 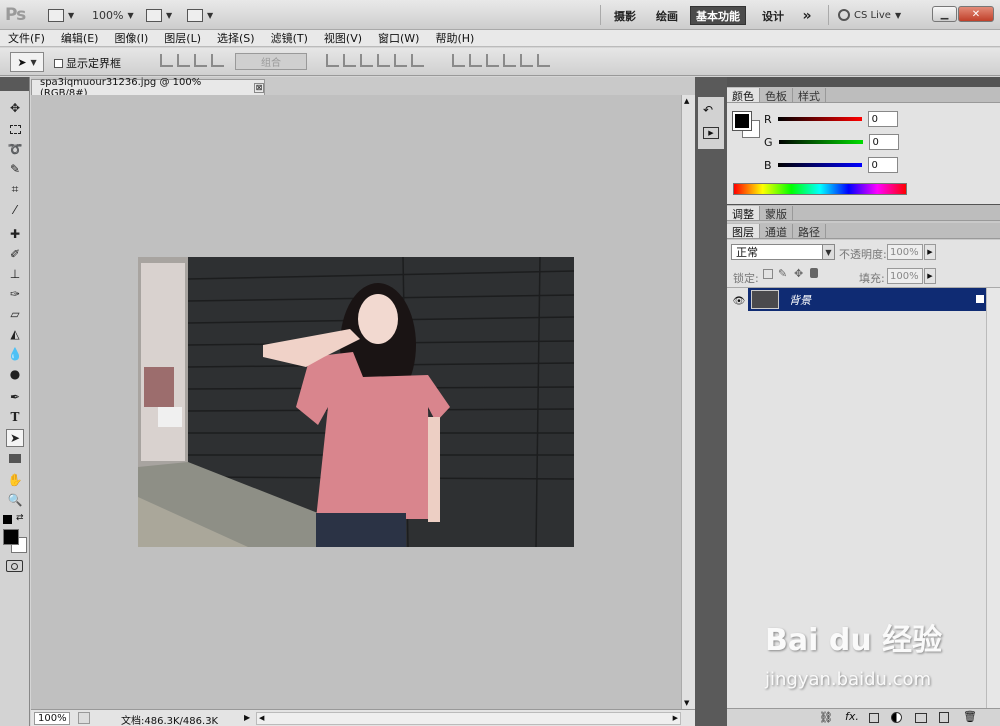 I want to click on default-colors-icon, so click(x=7, y=519).